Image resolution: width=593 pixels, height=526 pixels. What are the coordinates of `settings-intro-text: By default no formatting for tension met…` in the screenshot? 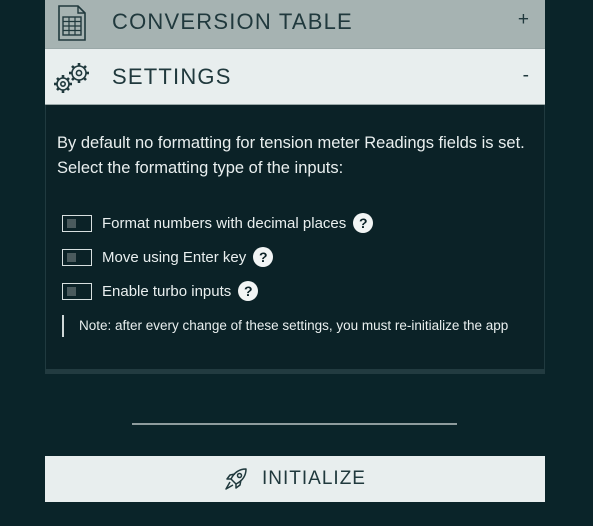 It's located at (291, 155).